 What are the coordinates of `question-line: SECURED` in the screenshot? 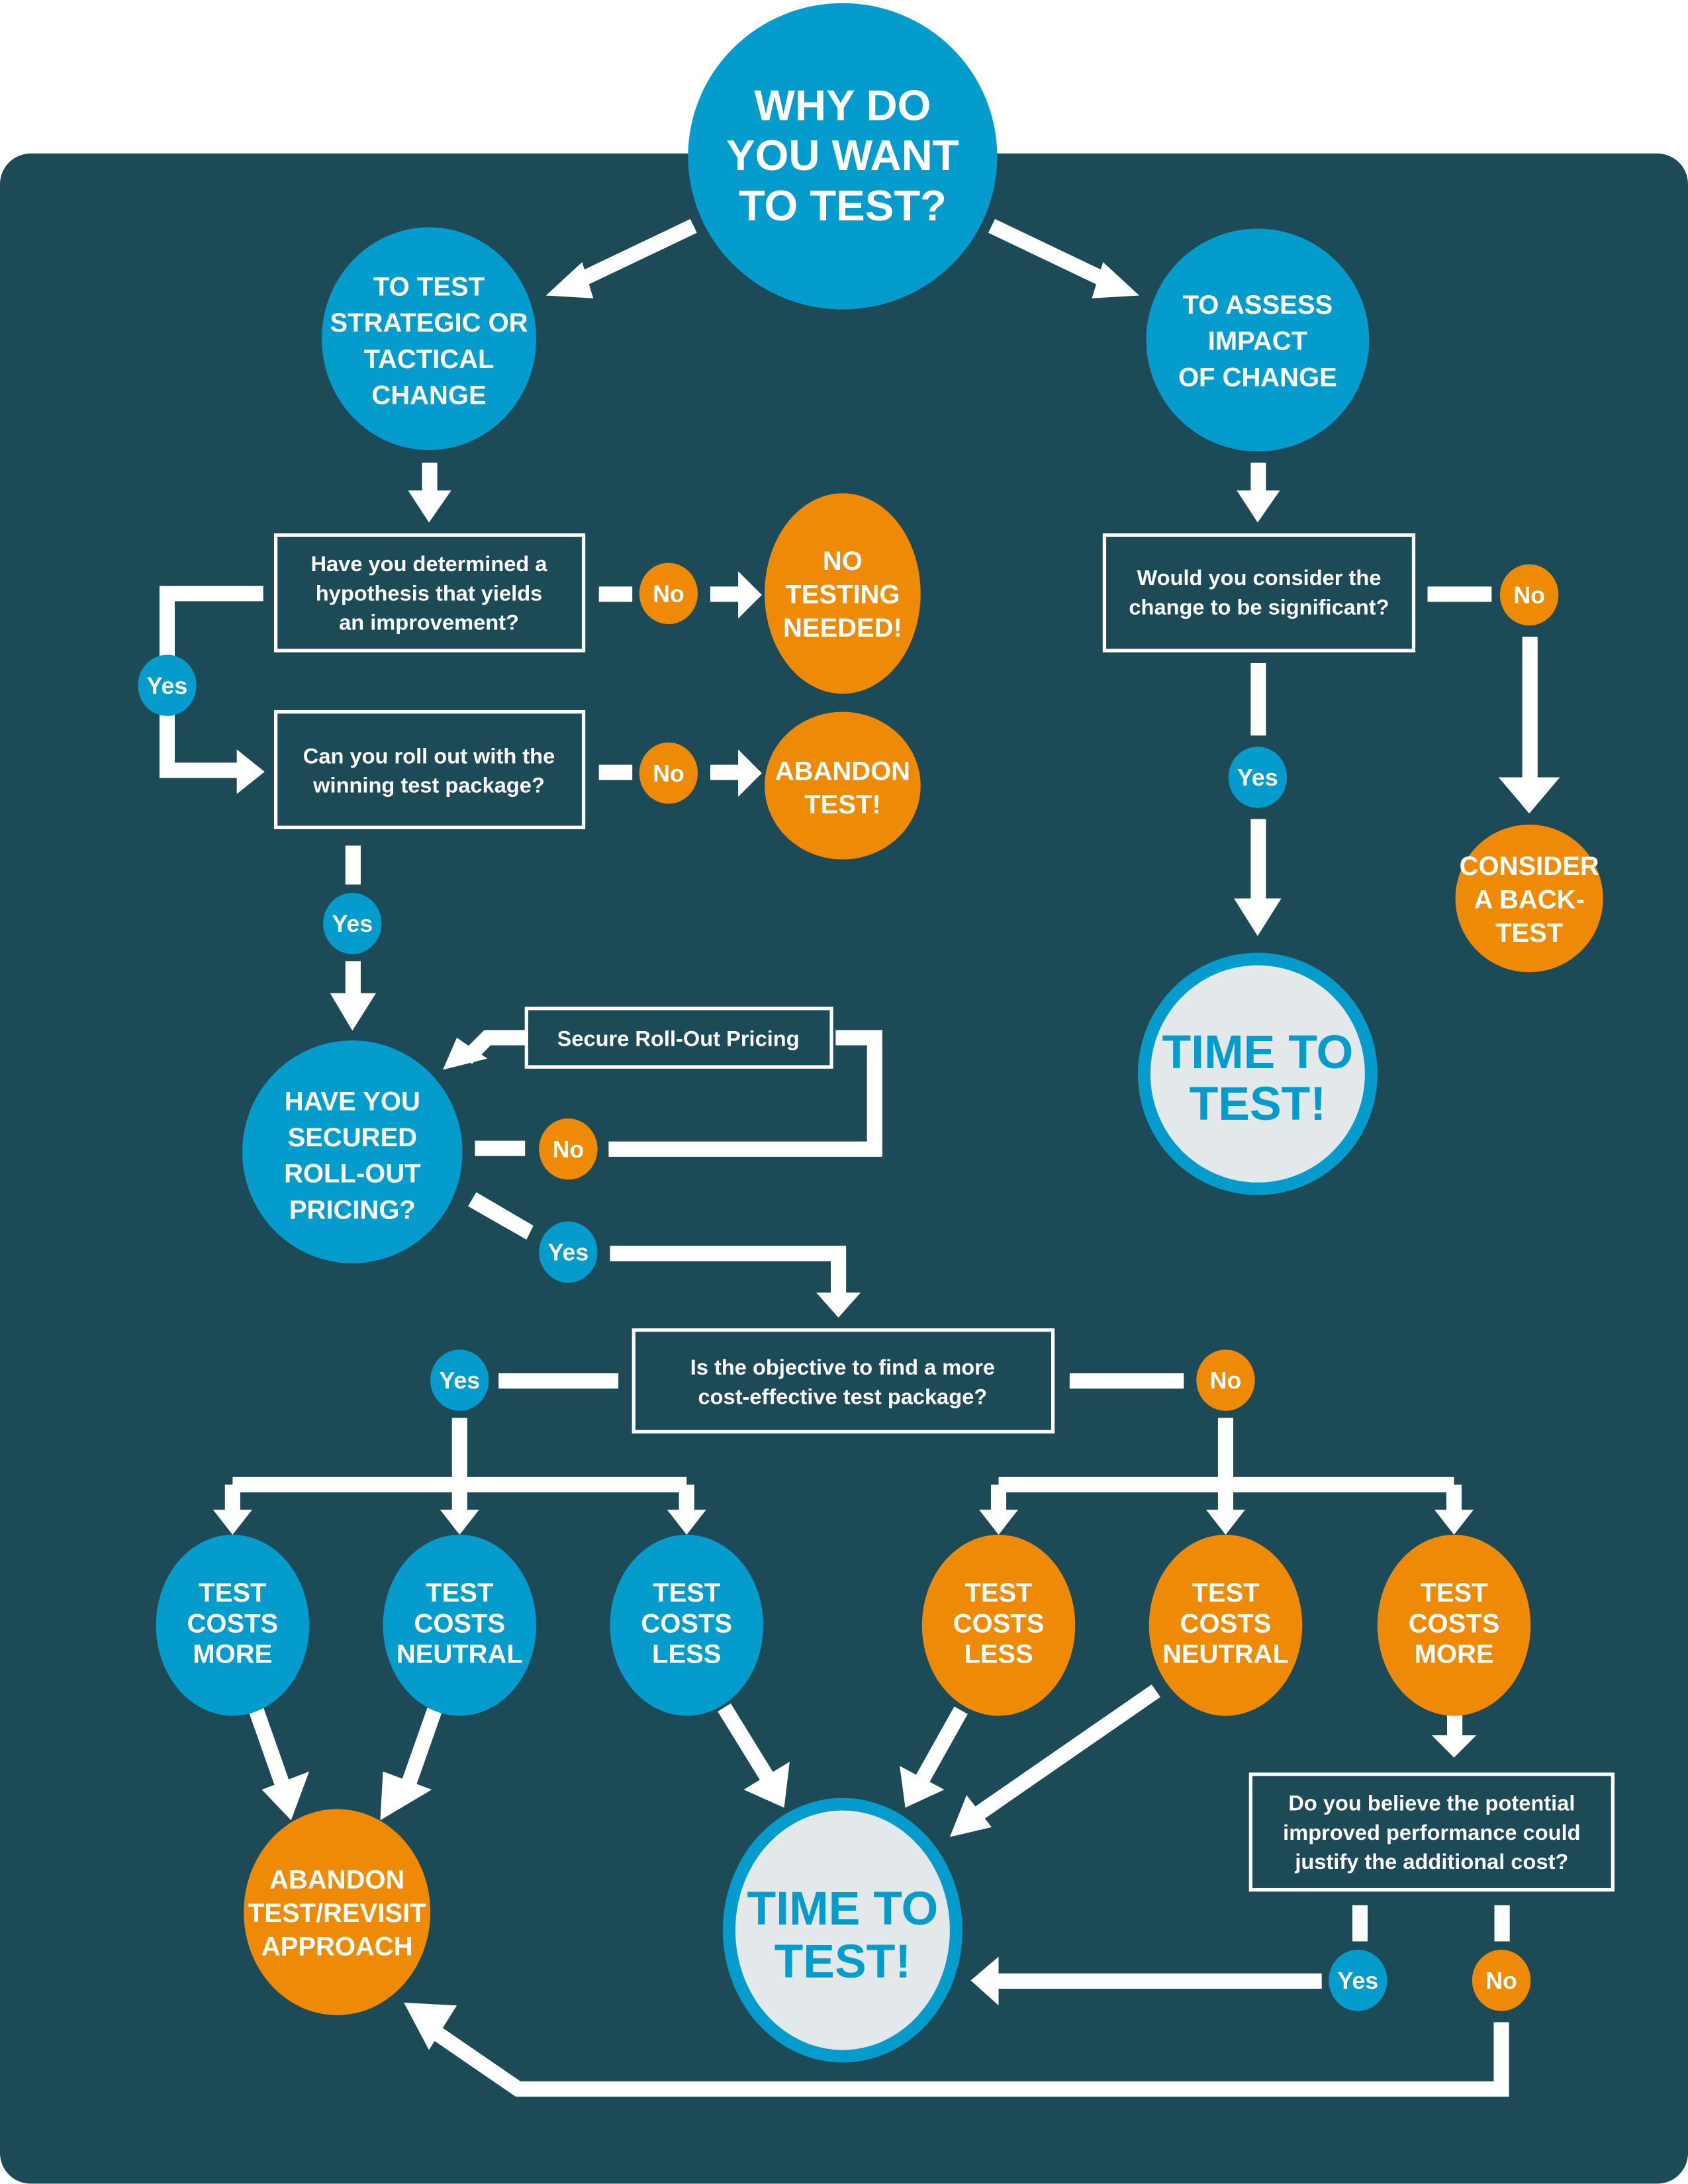 It's located at (352, 1137).